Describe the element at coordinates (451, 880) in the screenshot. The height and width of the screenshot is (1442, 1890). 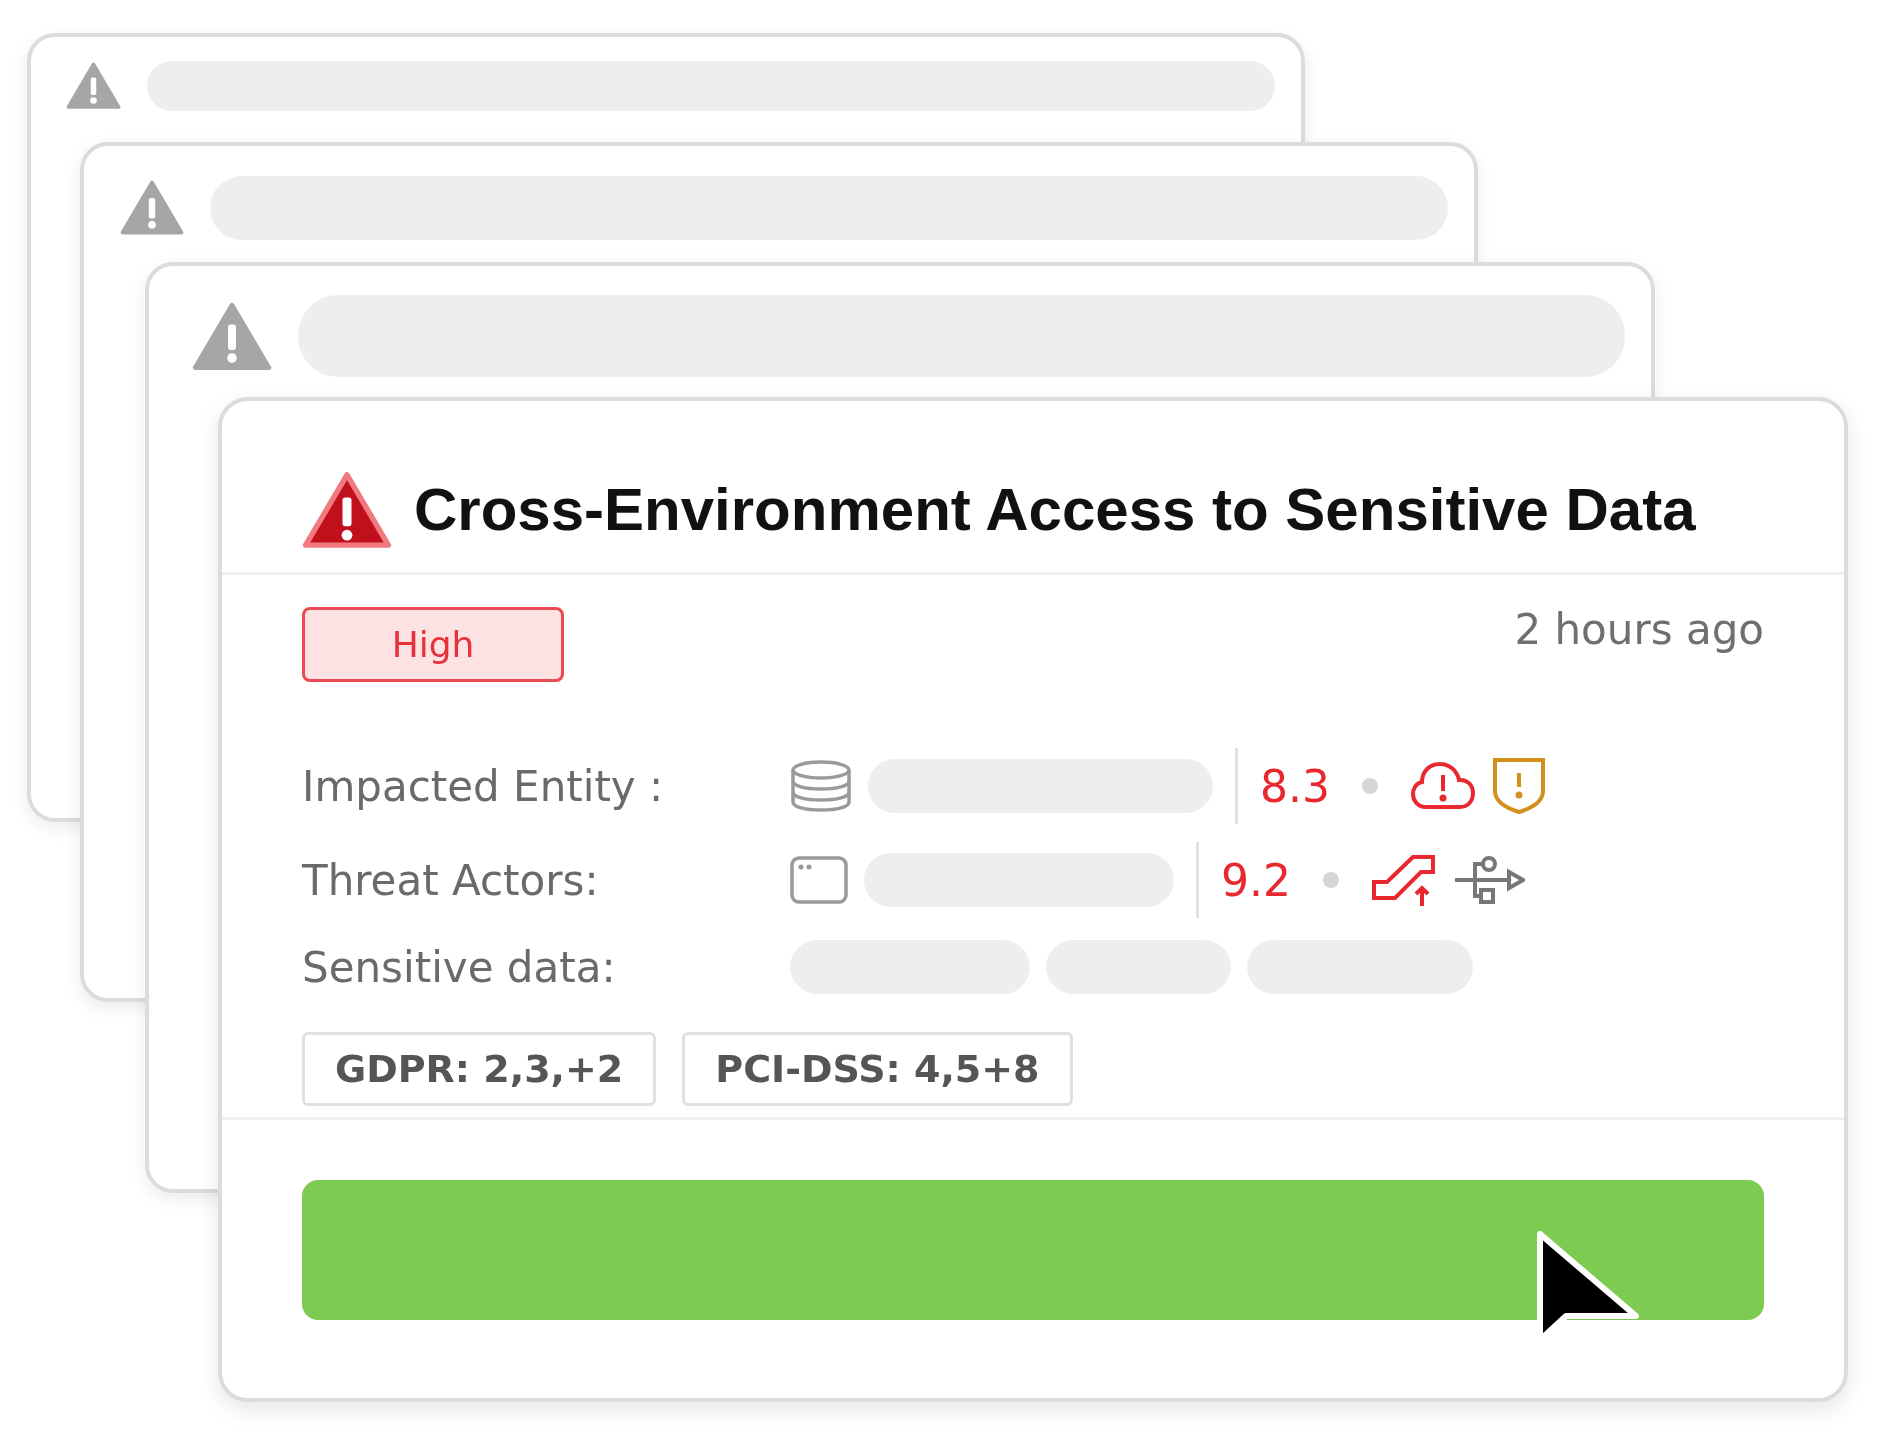
I see `field-label: Threat Actors:` at that location.